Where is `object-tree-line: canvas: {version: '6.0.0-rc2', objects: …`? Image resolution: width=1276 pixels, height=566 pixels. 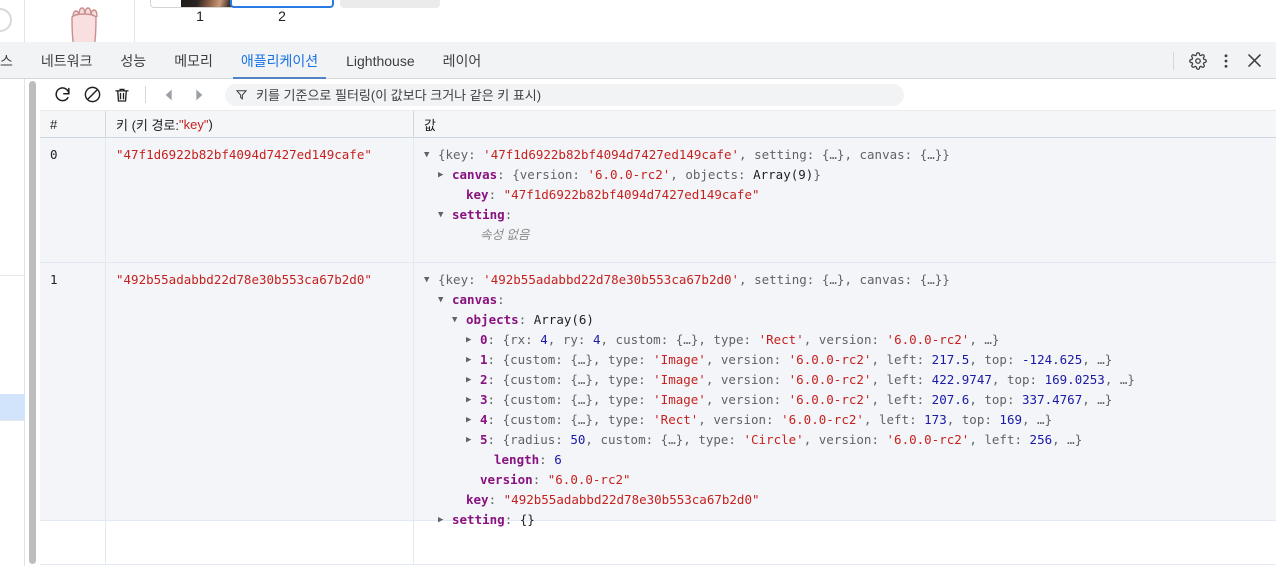
object-tree-line: canvas: {version: '6.0.0-rc2', objects: … is located at coordinates (850, 175).